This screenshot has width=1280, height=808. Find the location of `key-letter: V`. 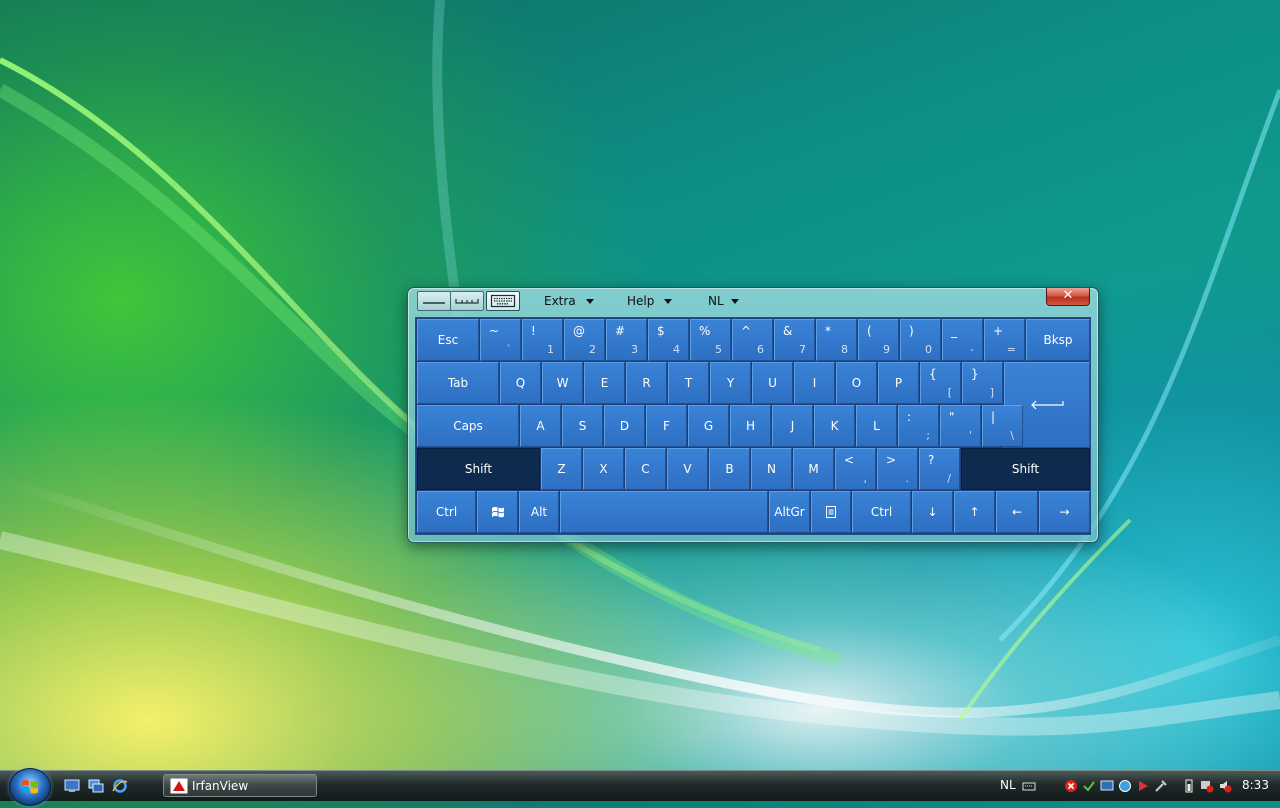

key-letter: V is located at coordinates (687, 469).